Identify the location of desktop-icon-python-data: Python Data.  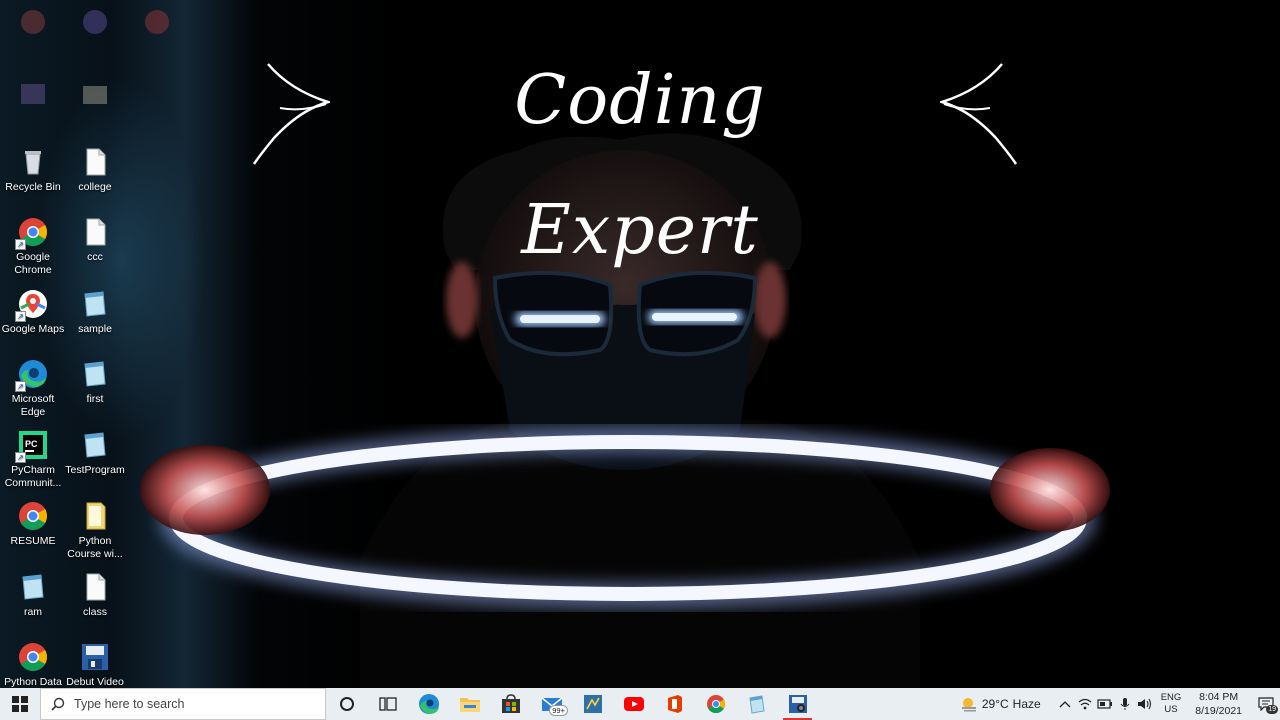
(33, 665).